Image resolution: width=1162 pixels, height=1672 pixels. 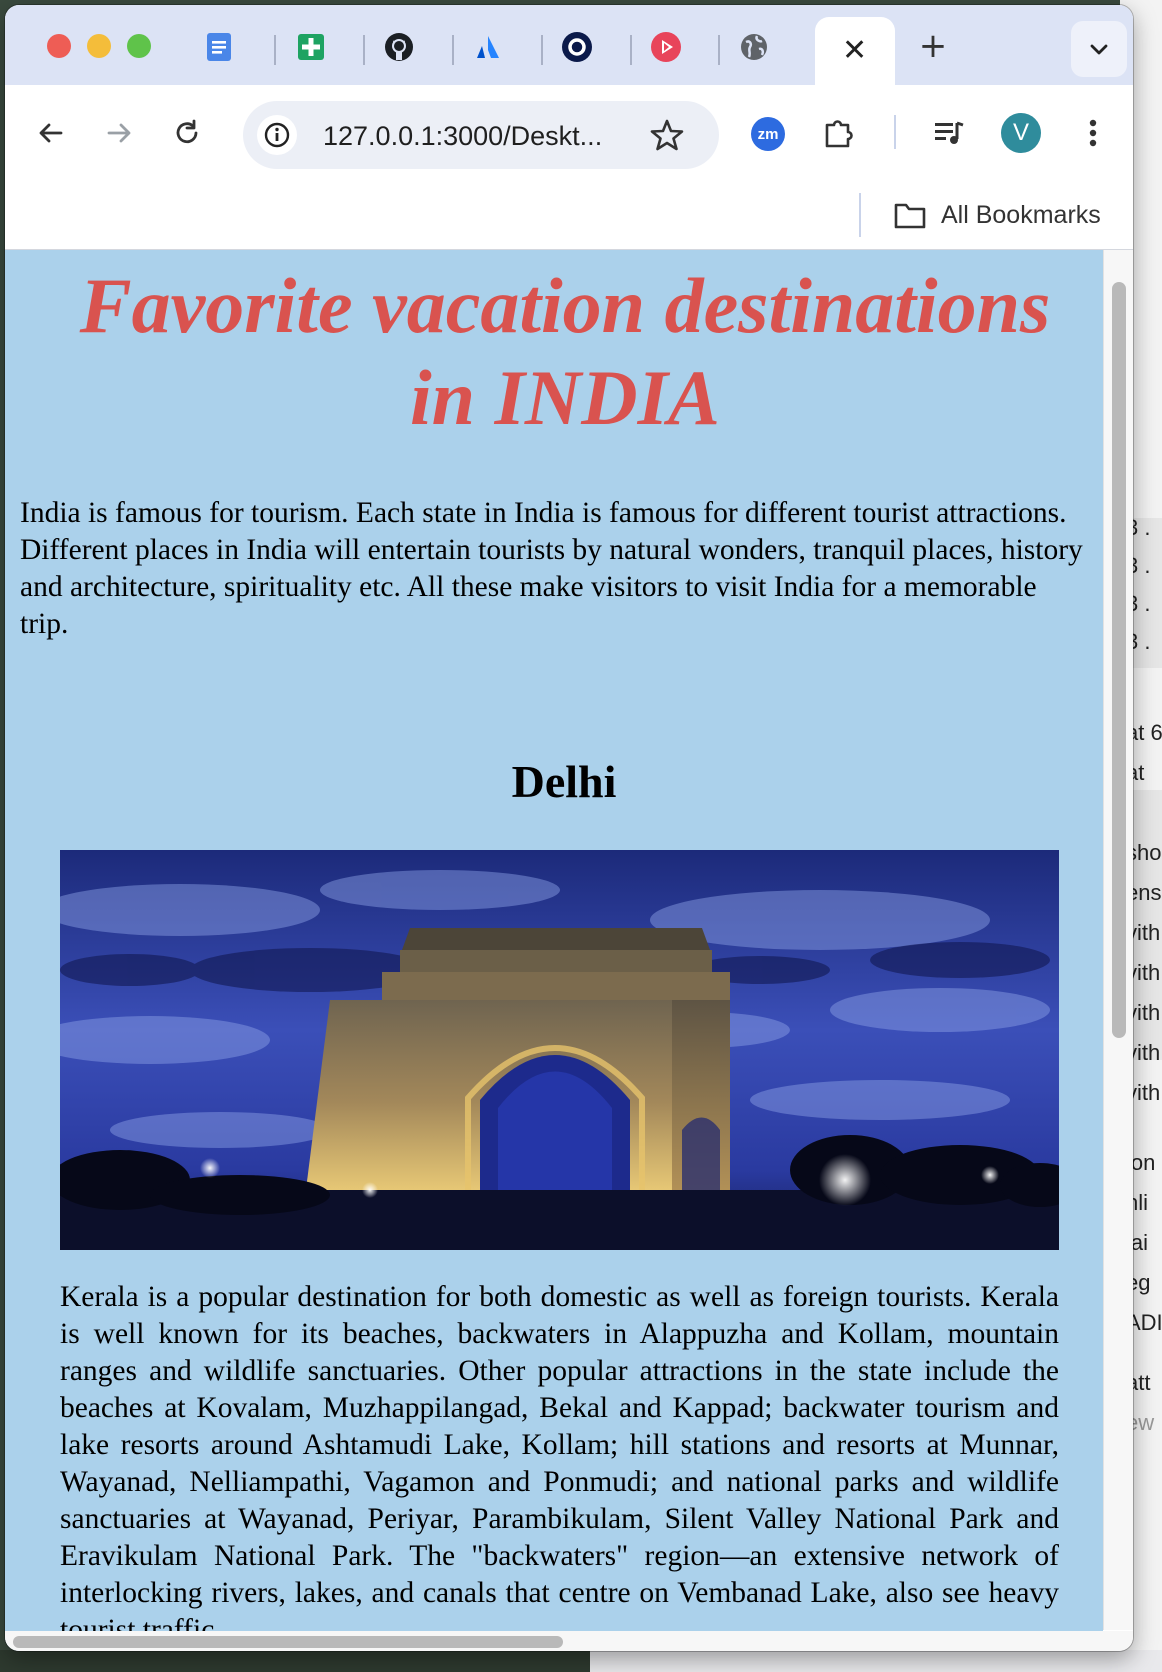 What do you see at coordinates (311, 47) in the screenshot?
I see `google-sheets-icon` at bounding box center [311, 47].